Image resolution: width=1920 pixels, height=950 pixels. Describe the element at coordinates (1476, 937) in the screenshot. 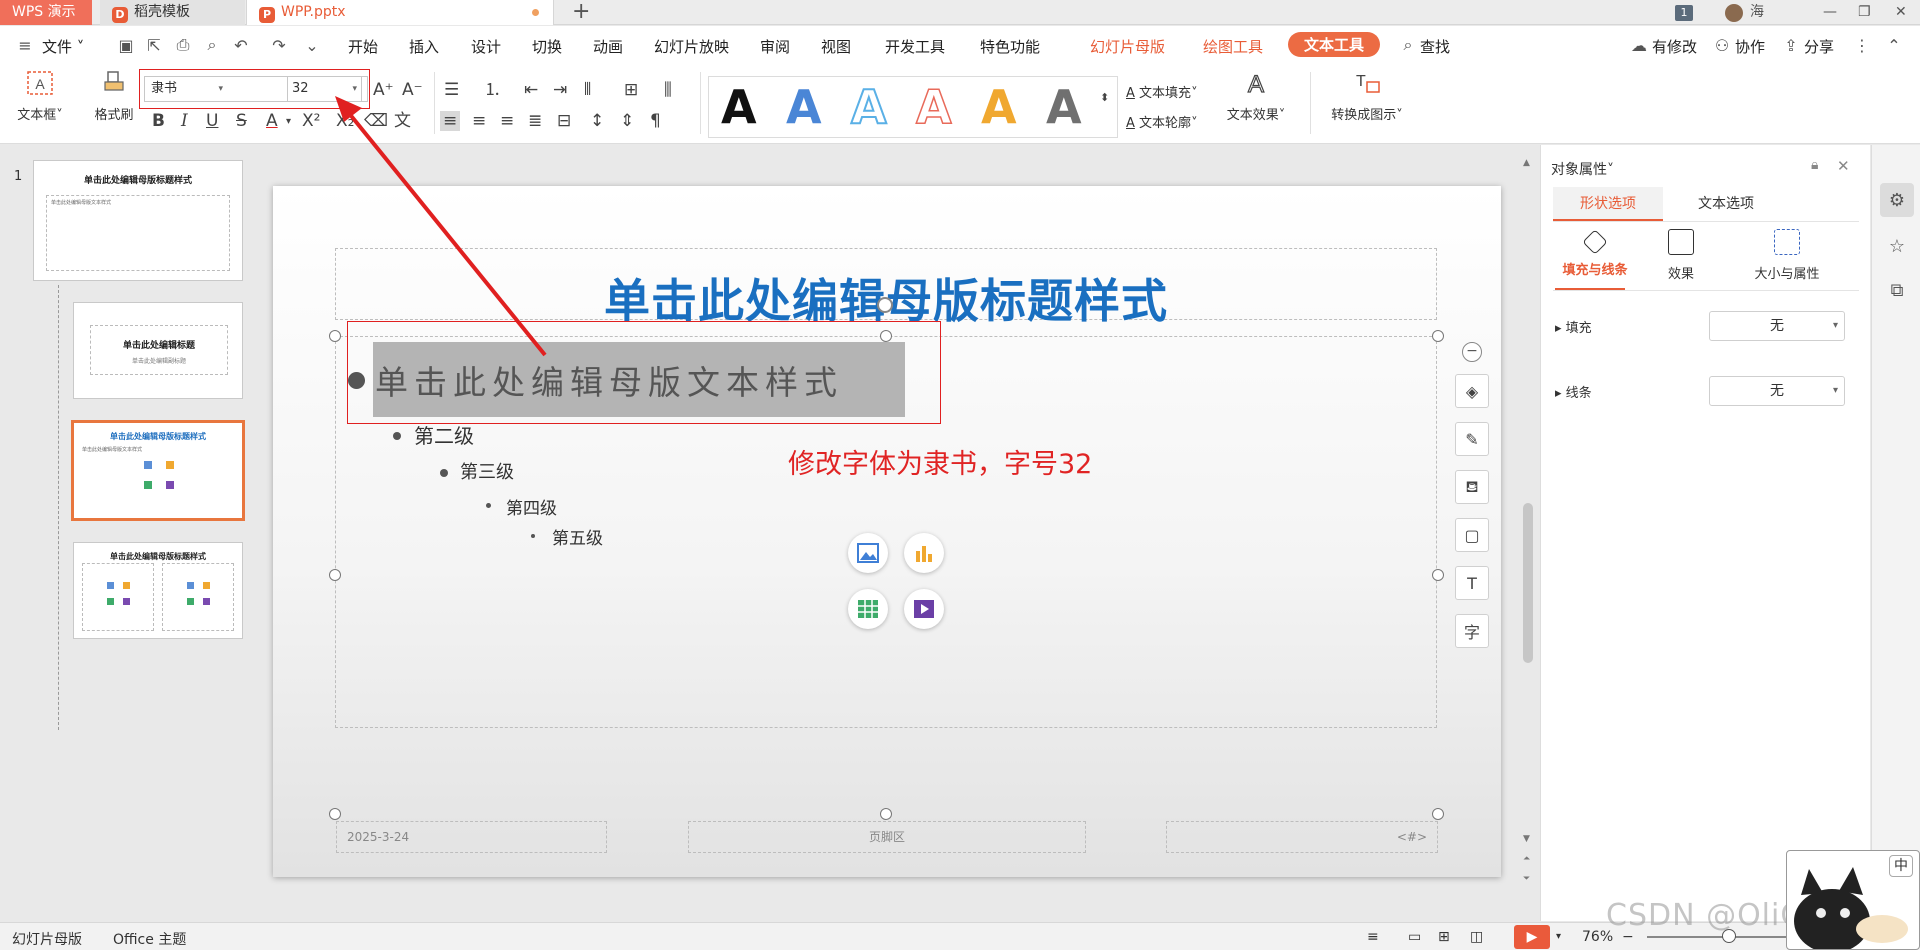

I see `reading-view-icon: ◫` at that location.